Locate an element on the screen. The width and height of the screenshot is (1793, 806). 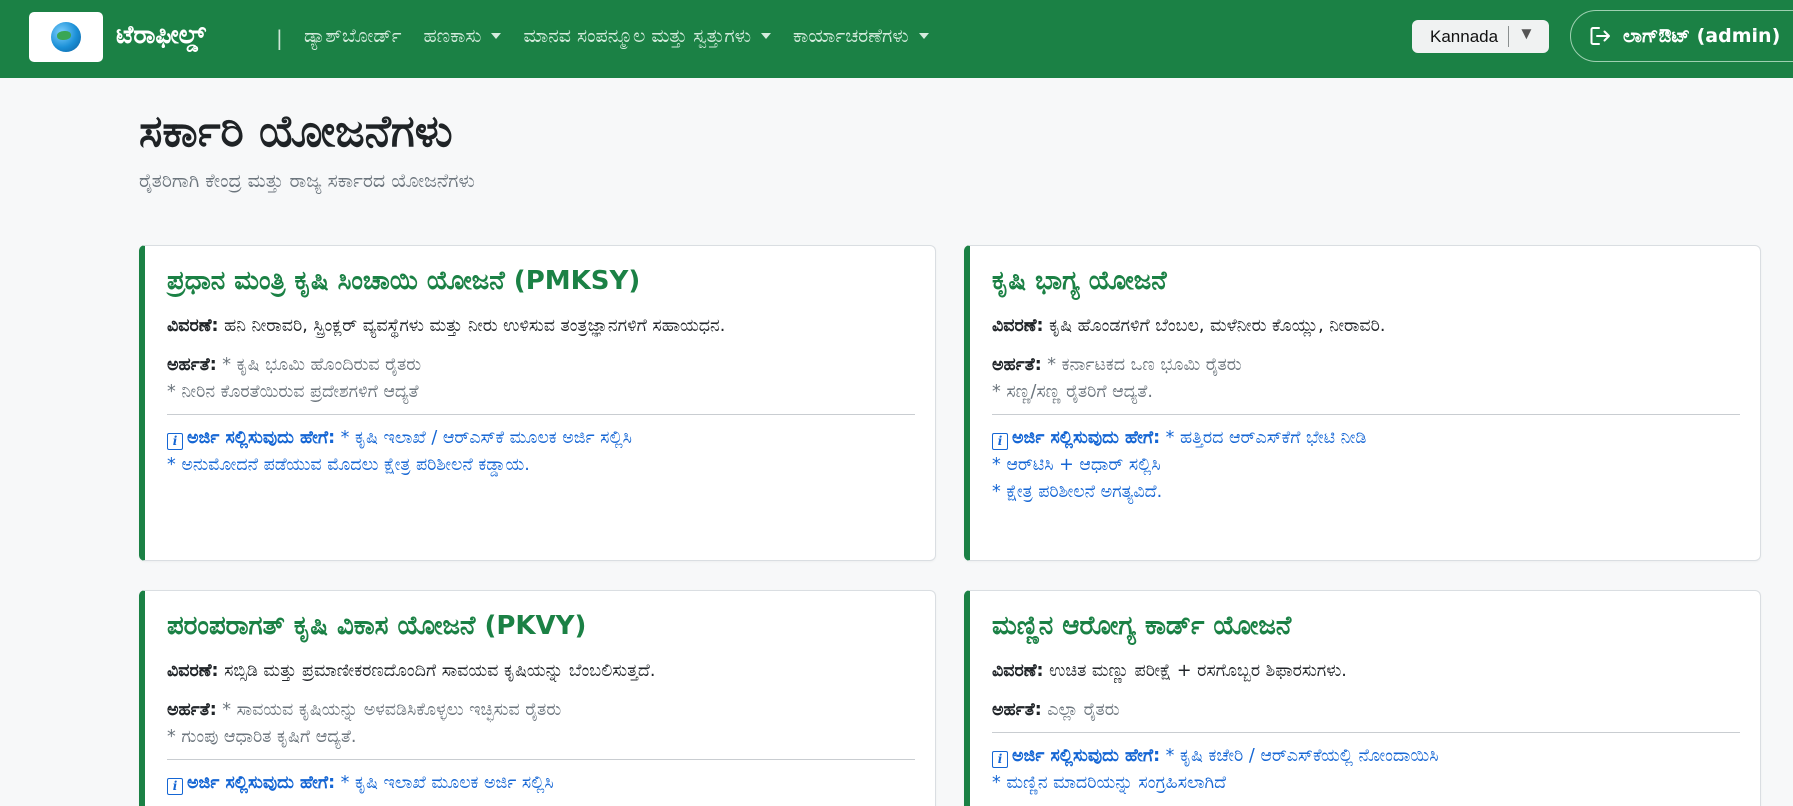
scheme-title: ಕೃಷಿ ಭಾಗ್ಯ ಯೋಜನೆ is located at coordinates (1079, 281).